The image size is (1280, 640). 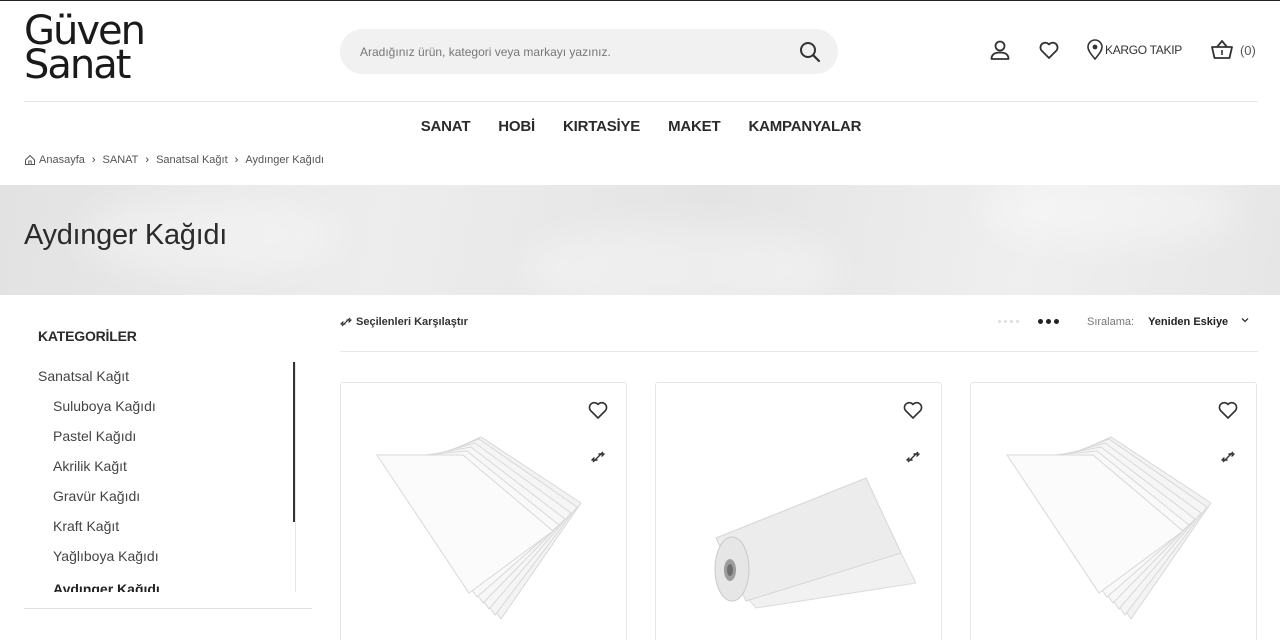 What do you see at coordinates (804, 126) in the screenshot?
I see `nav-item-kampanyalar: KAMPANYALAR` at bounding box center [804, 126].